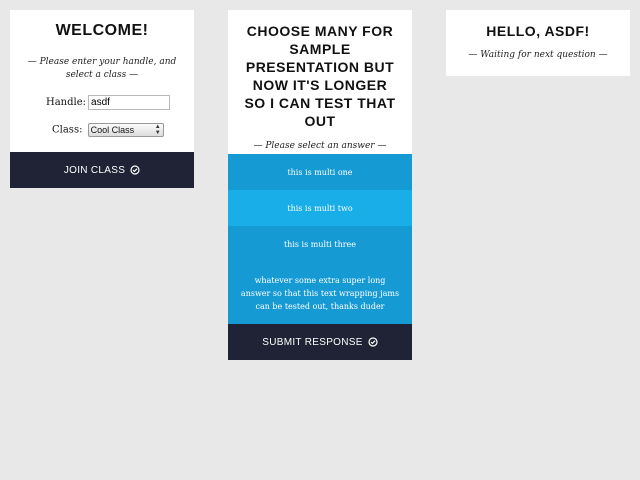  I want to click on handle-row: Handle:, so click(108, 102).